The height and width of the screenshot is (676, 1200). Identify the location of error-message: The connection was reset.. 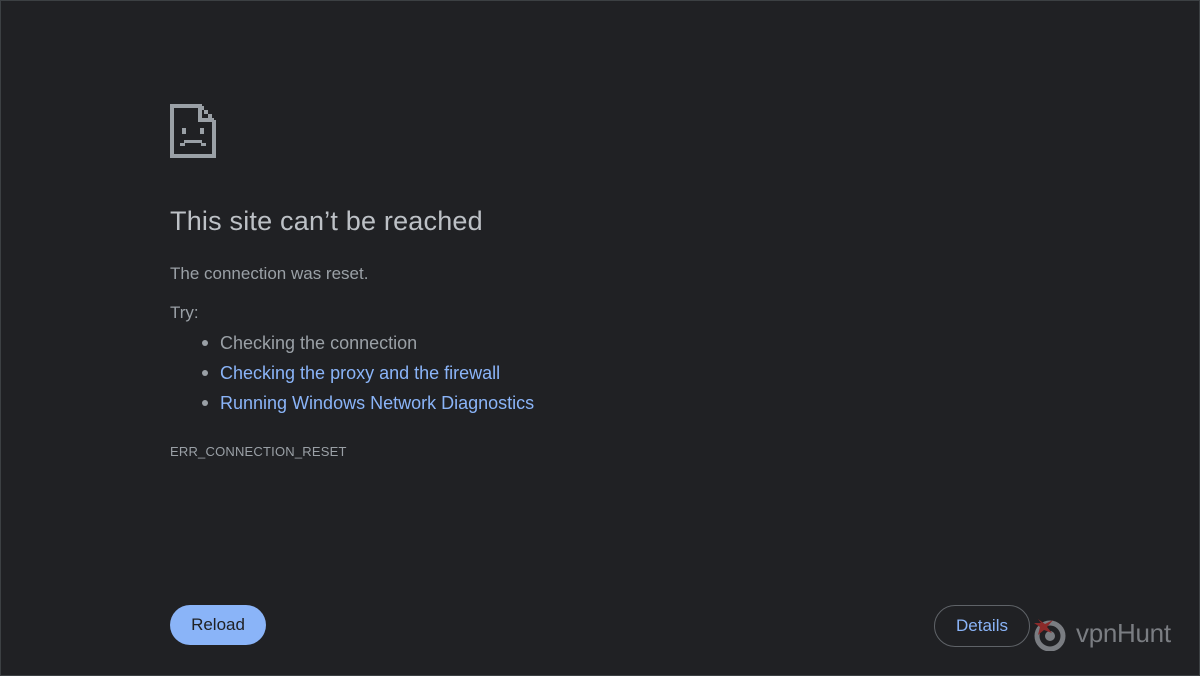
(269, 273).